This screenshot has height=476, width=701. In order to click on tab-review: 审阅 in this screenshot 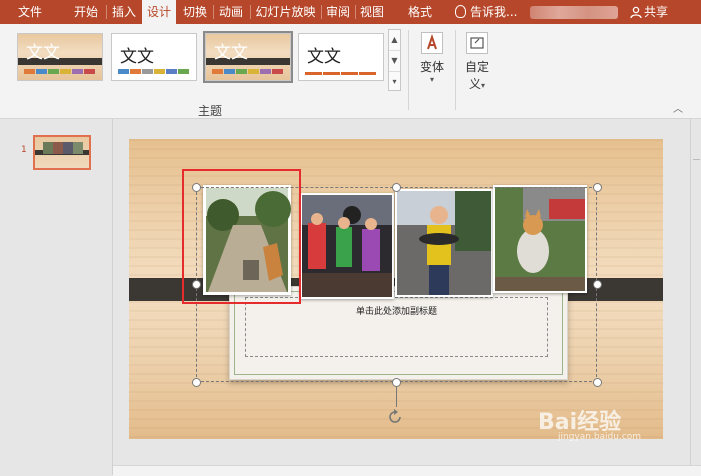, I will do `click(338, 12)`.